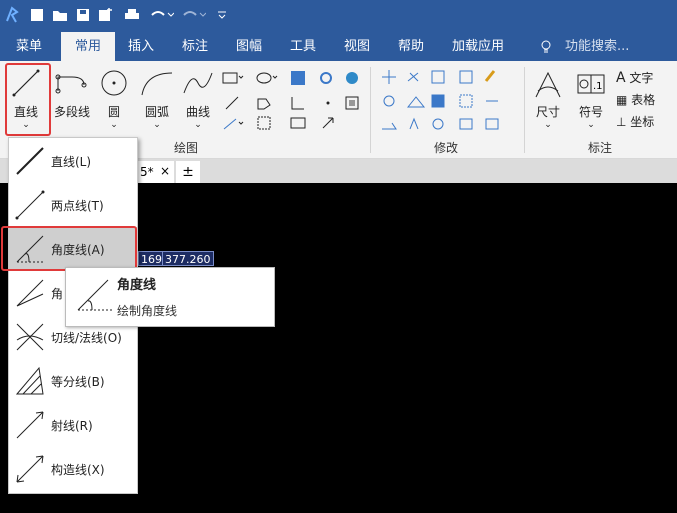 Image resolution: width=677 pixels, height=513 pixels. Describe the element at coordinates (155, 172) in the screenshot. I see `document-tab: 5* ×` at that location.